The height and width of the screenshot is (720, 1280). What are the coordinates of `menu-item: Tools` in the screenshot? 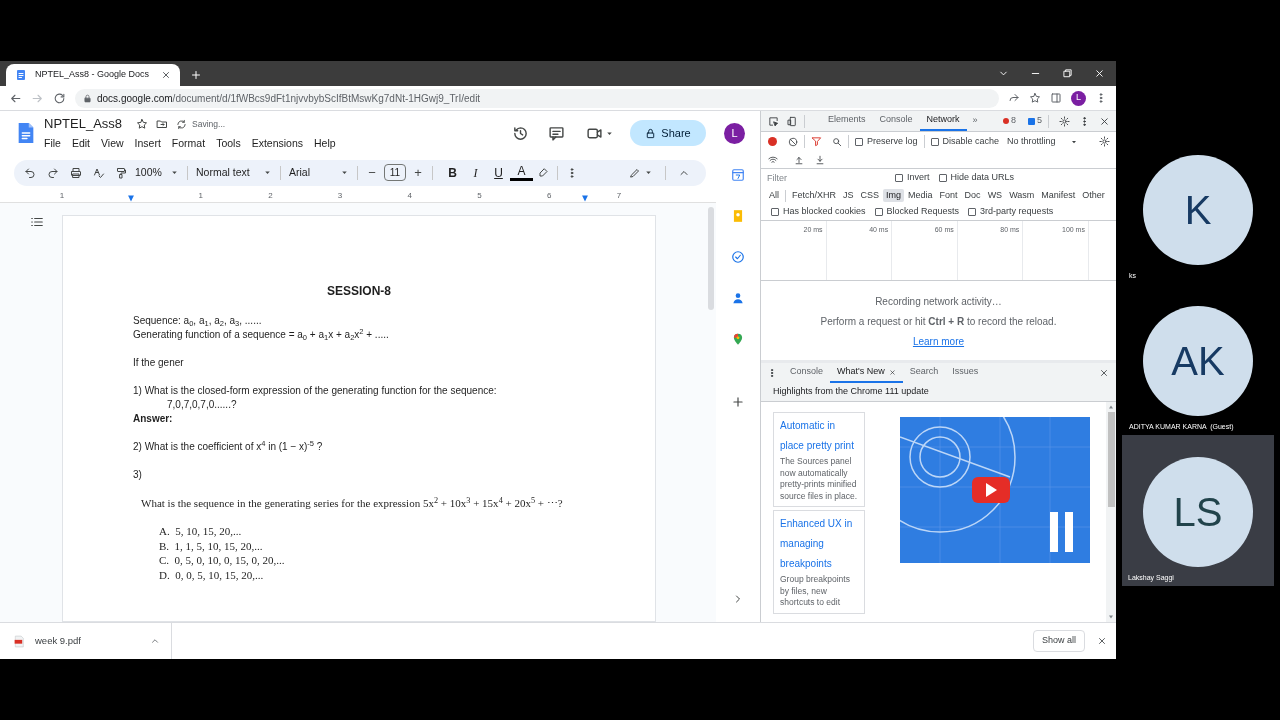 It's located at (228, 143).